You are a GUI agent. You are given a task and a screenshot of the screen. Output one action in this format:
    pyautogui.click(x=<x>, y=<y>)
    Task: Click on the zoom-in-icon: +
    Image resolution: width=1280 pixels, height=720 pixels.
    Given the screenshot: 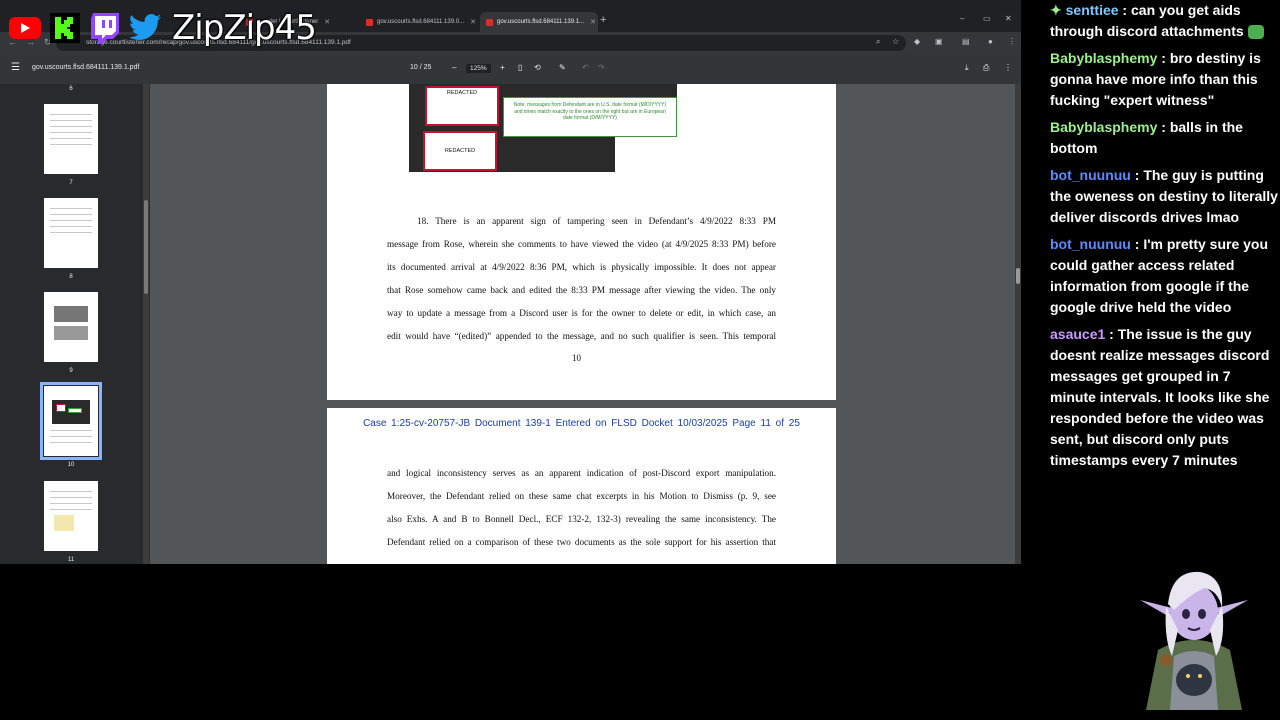 What is the action you would take?
    pyautogui.click(x=502, y=67)
    